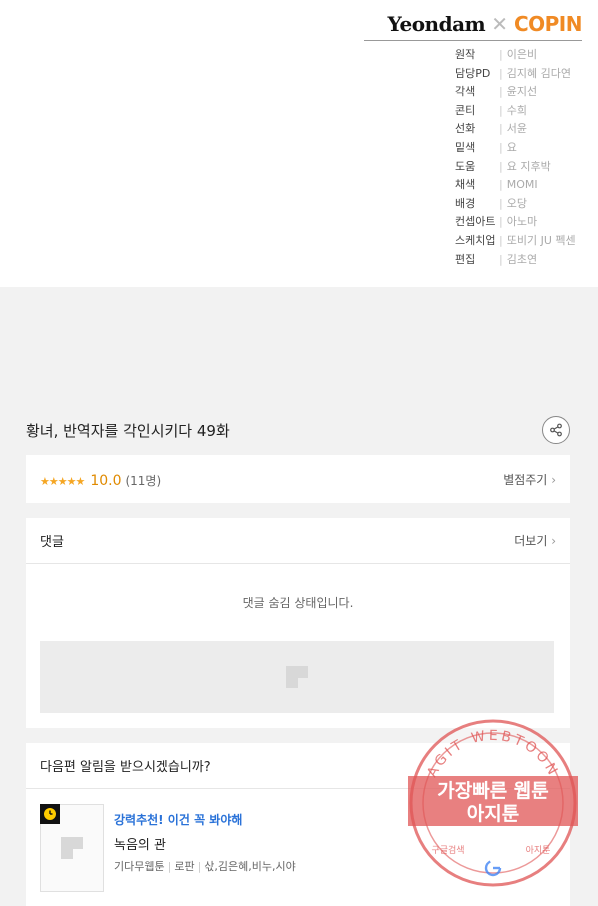 This screenshot has height=906, width=598. What do you see at coordinates (184, 866) in the screenshot?
I see `recommend-genre: 로판` at bounding box center [184, 866].